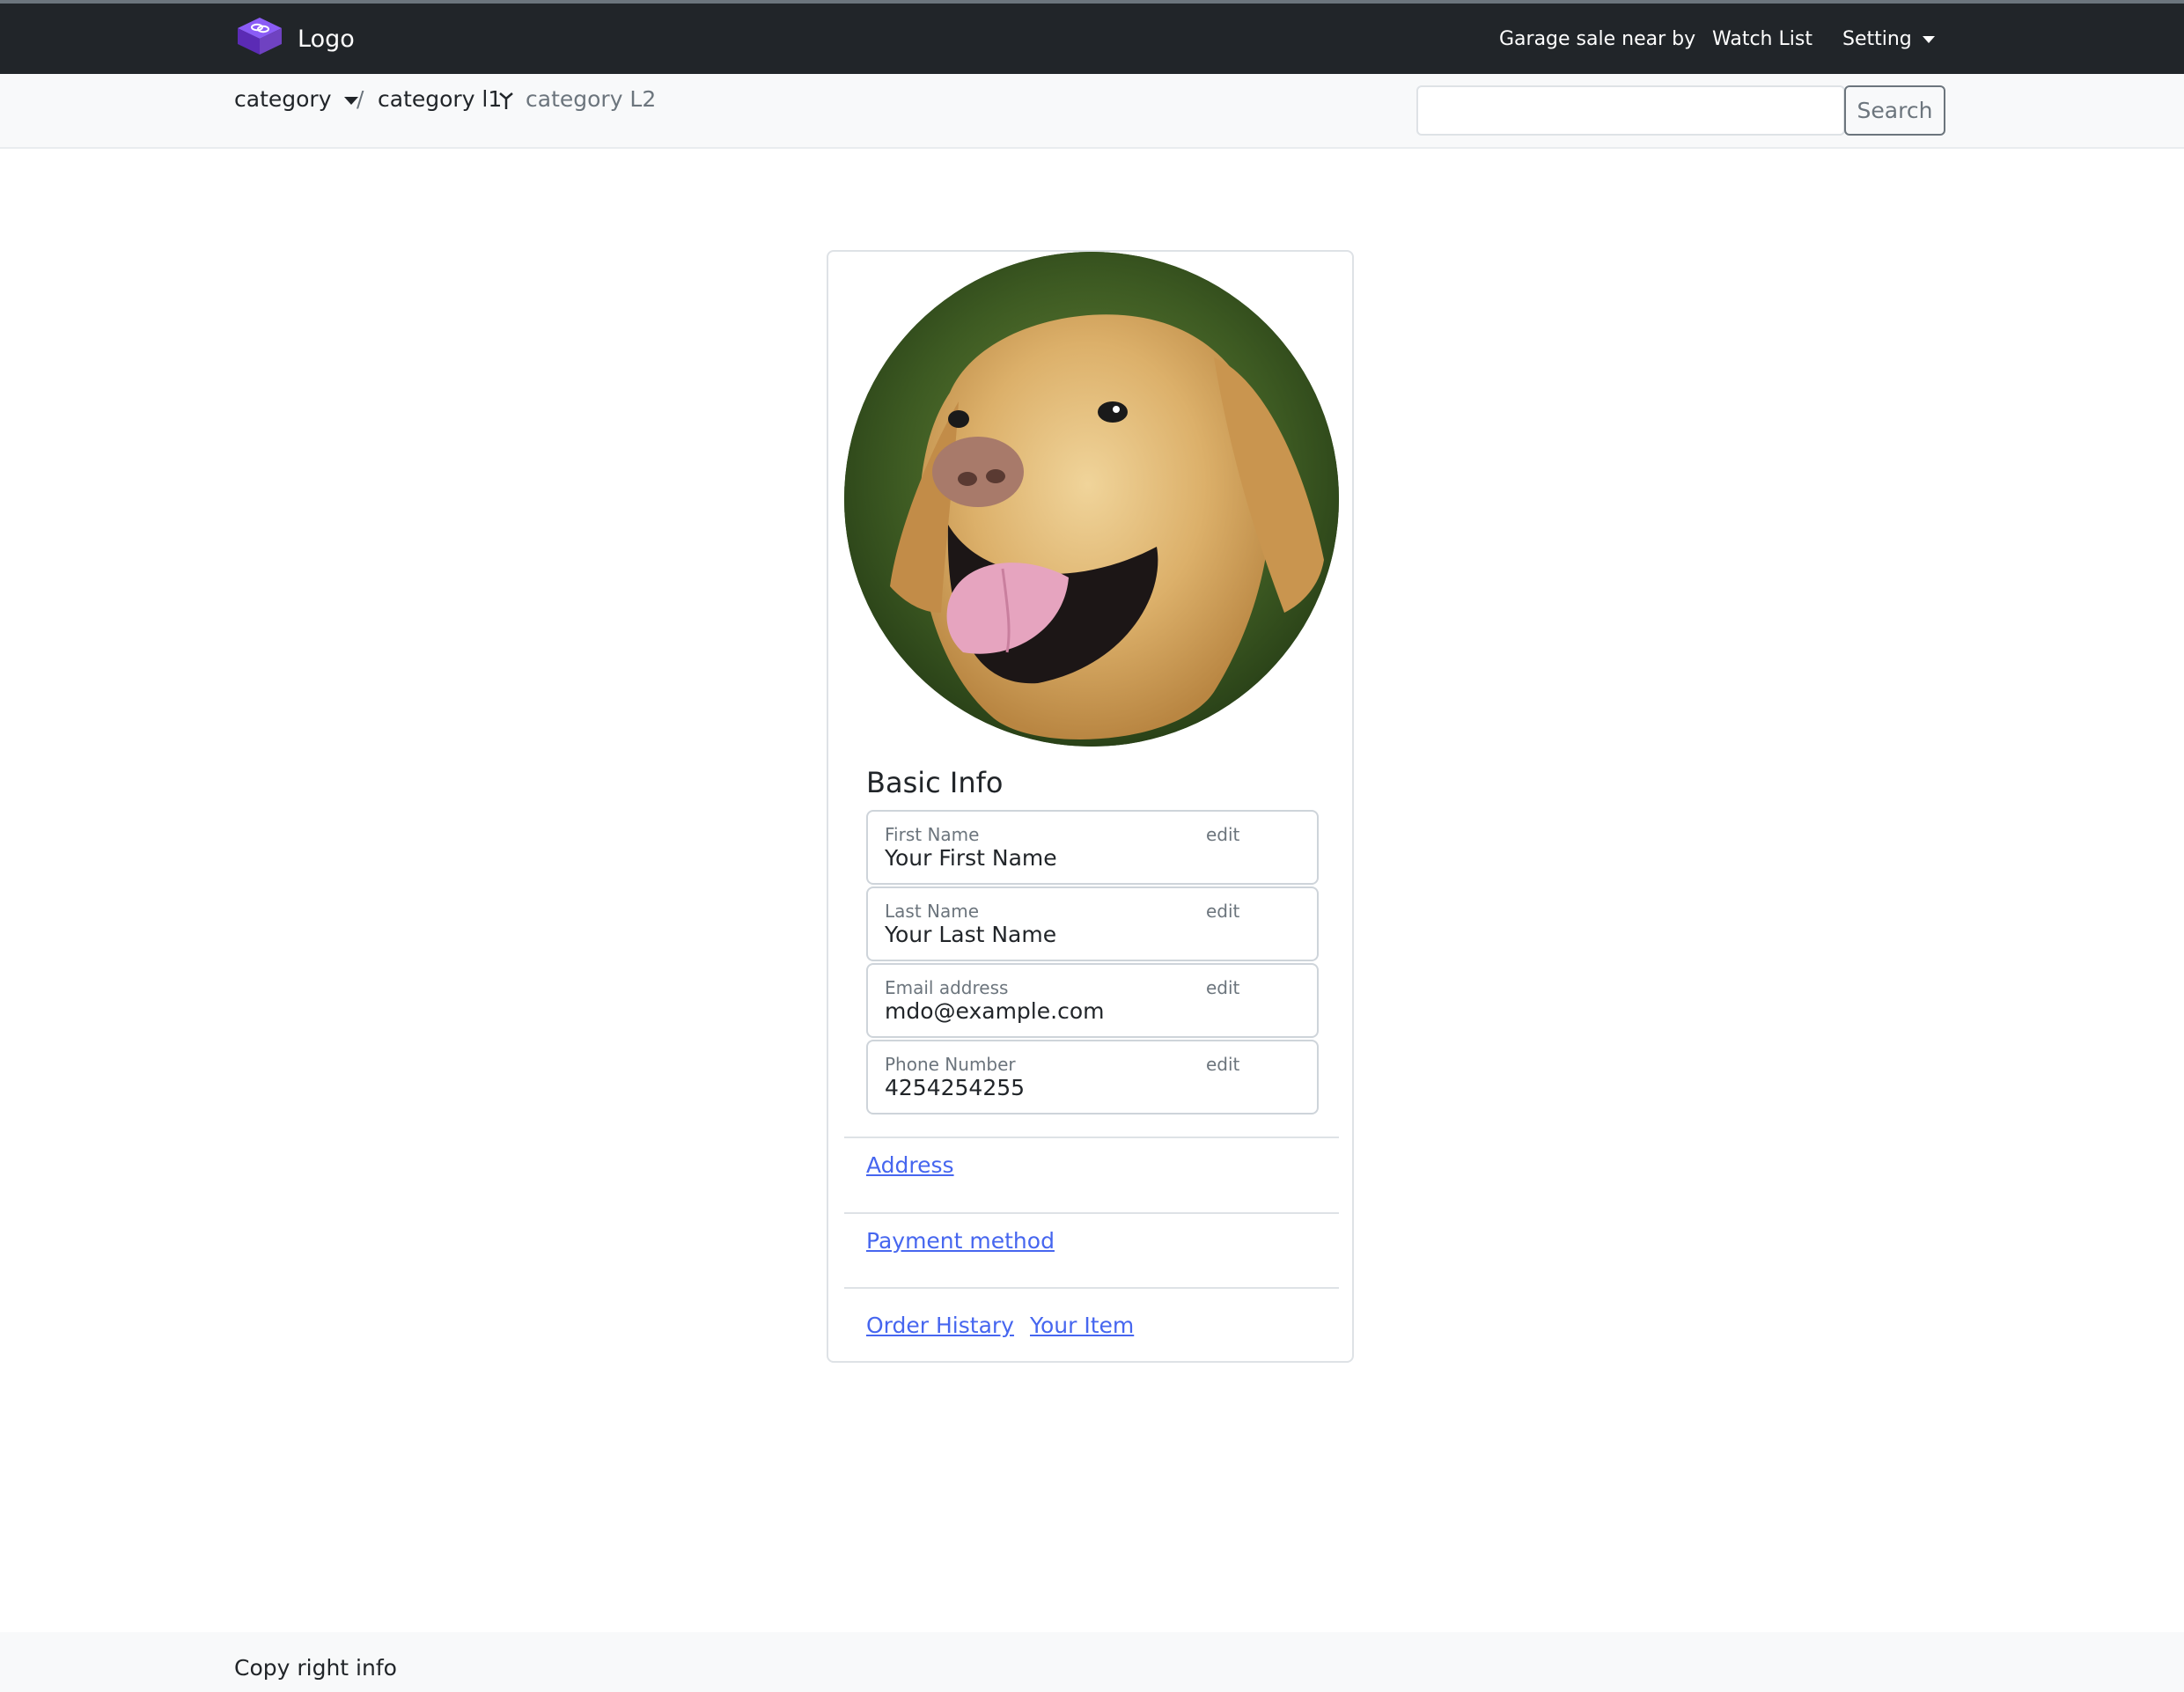  What do you see at coordinates (315, 1668) in the screenshot?
I see `copyright-text: Copy right info` at bounding box center [315, 1668].